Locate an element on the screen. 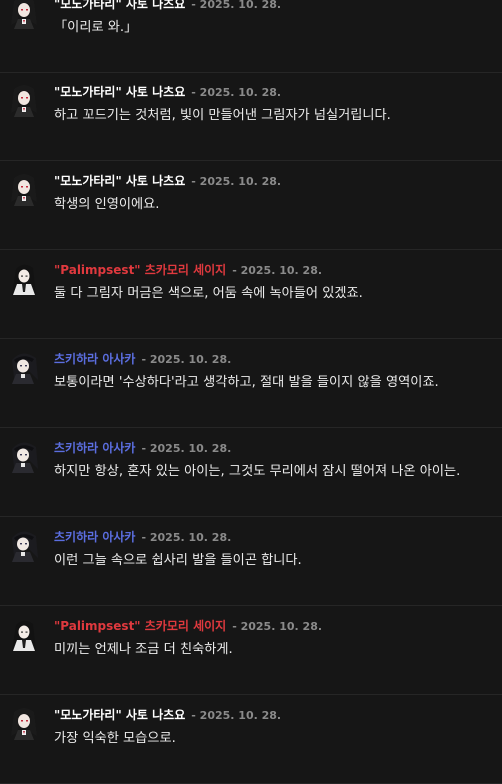 The height and width of the screenshot is (784, 502). message-item: "모노가타리" 사토 나츠요 - 2025. 10. 28. 학생의 인영이에요. is located at coordinates (251, 206).